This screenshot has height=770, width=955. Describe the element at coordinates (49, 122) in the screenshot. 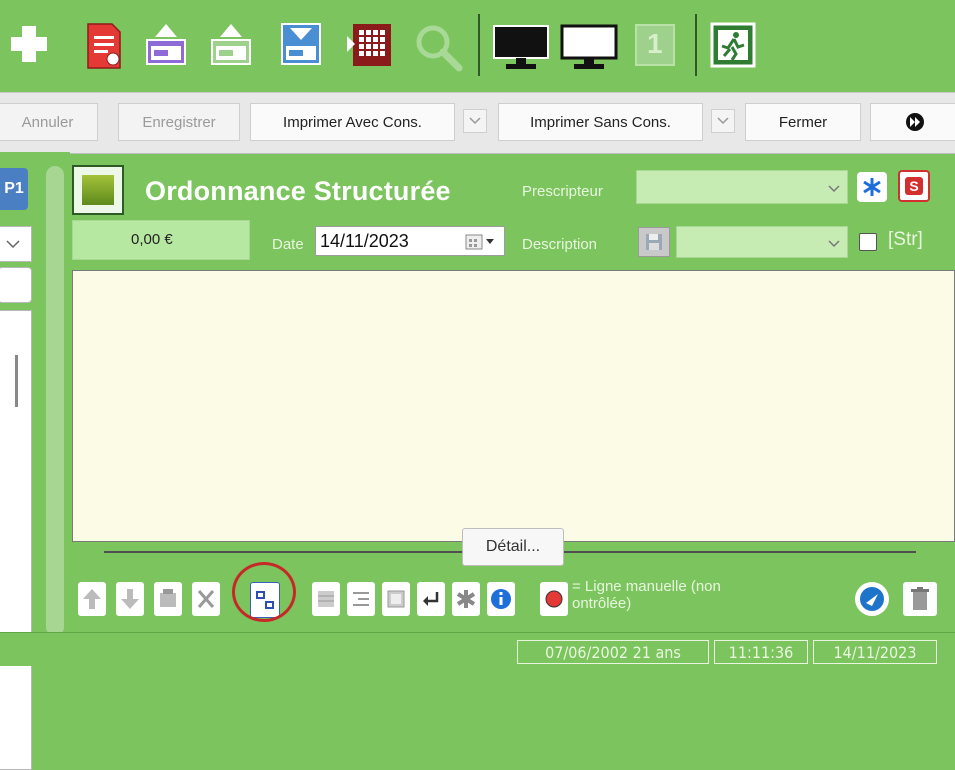

I see `cancel-button: Annuler` at that location.